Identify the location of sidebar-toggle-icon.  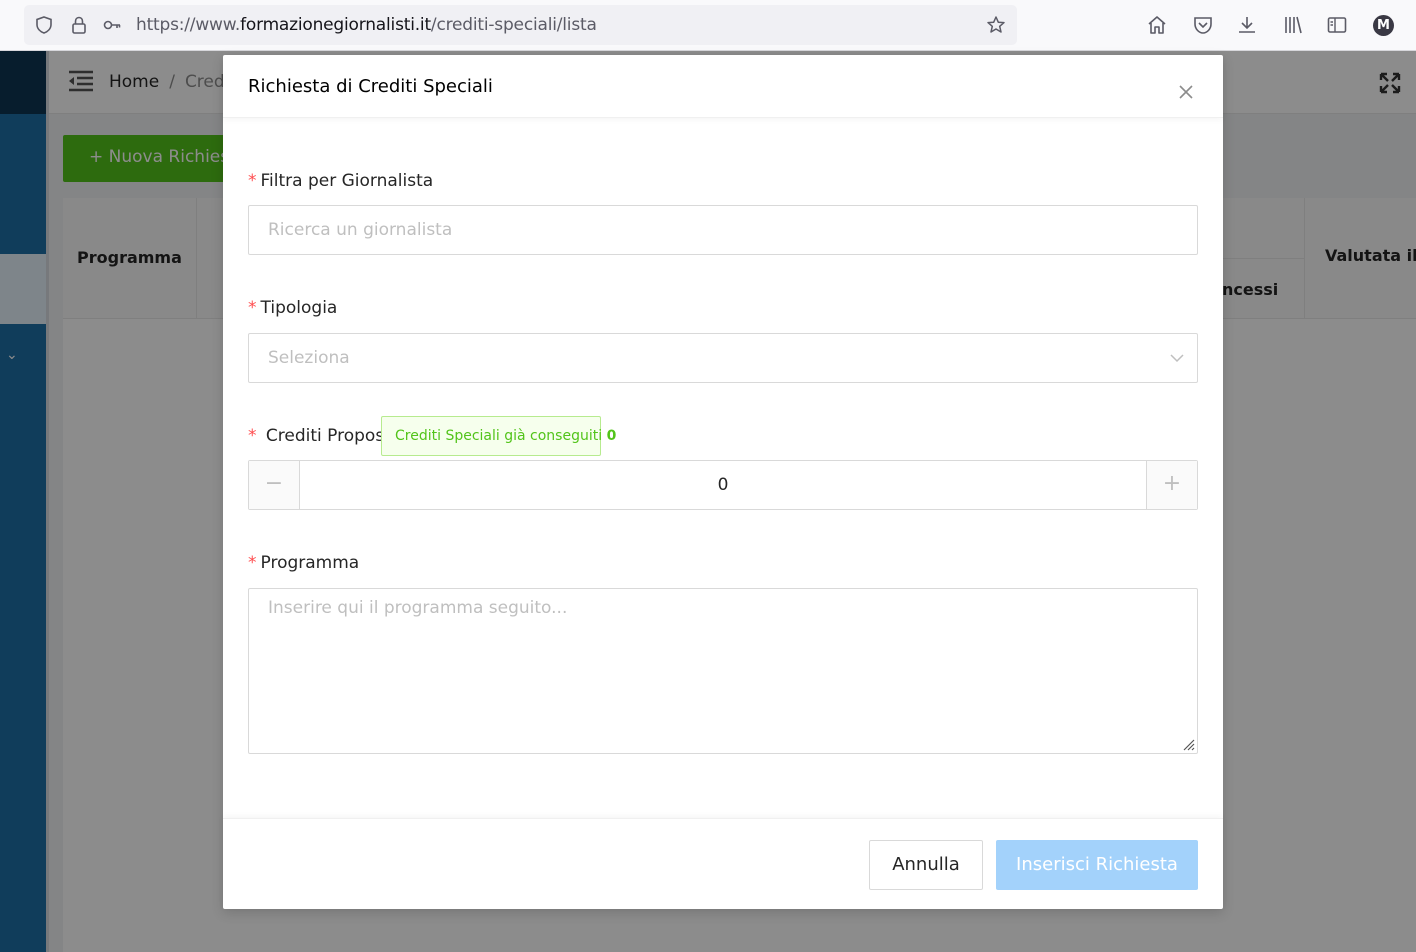
(1337, 25).